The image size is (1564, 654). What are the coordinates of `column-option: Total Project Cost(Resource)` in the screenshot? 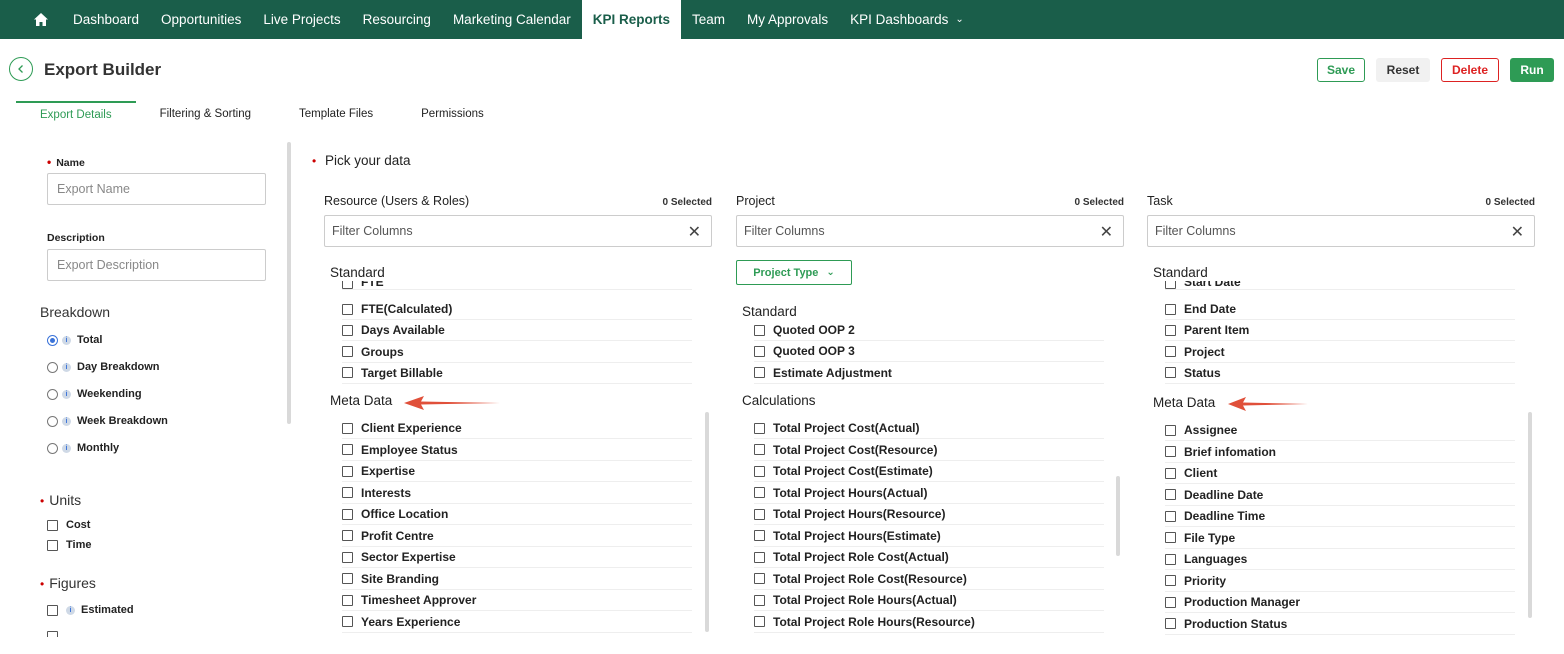 It's located at (929, 450).